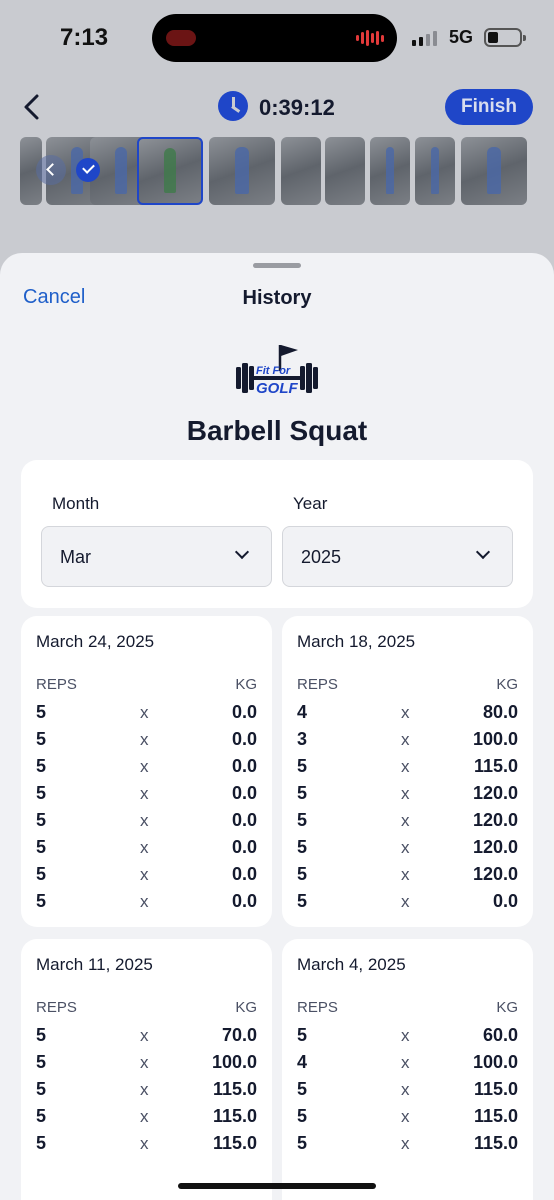  What do you see at coordinates (233, 106) in the screenshot?
I see `clock-icon` at bounding box center [233, 106].